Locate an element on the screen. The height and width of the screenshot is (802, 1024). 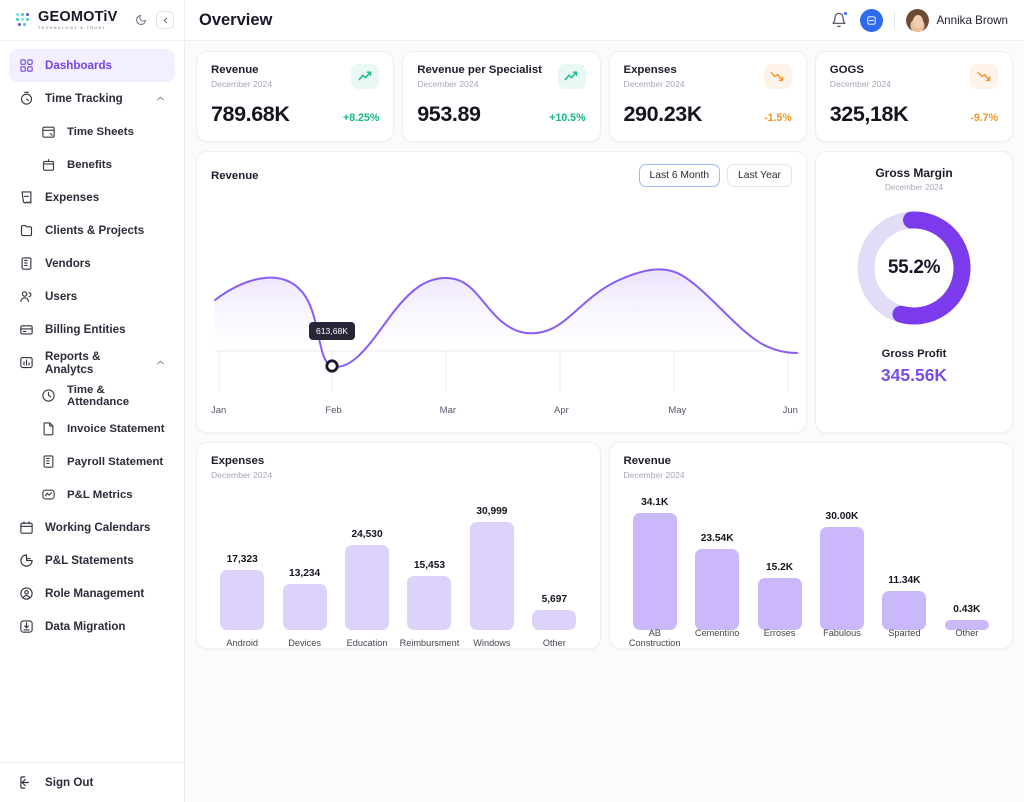
sidebar-item-time-tracking: Time Tracking is located at coordinates (92, 98).